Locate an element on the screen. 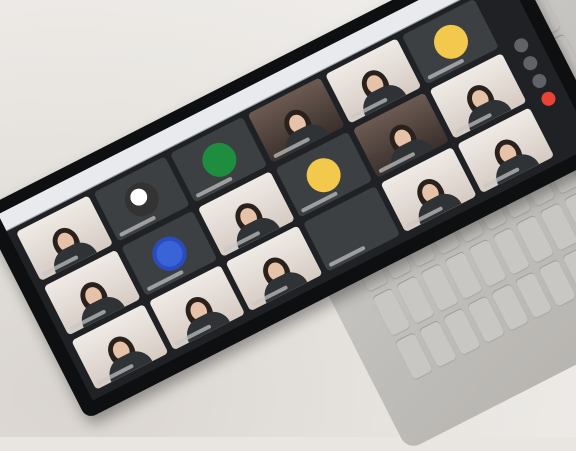  mic-icon is located at coordinates (521, 45).